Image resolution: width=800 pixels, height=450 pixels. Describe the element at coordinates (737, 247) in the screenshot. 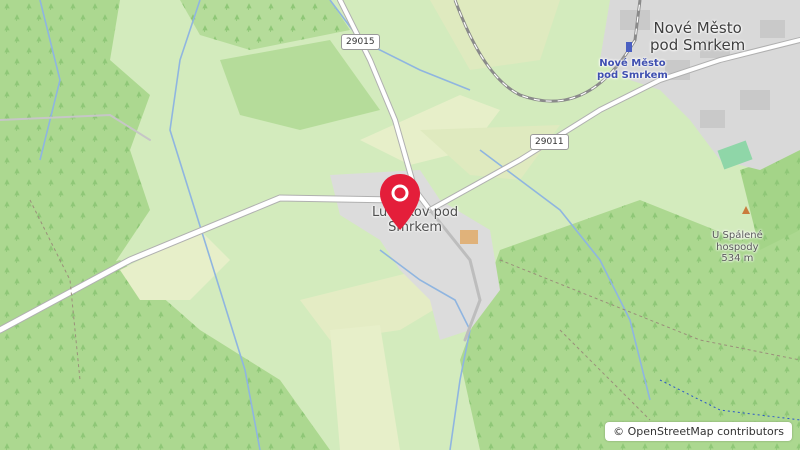

I see `peak-label: U Spálené hospody 534 m` at that location.